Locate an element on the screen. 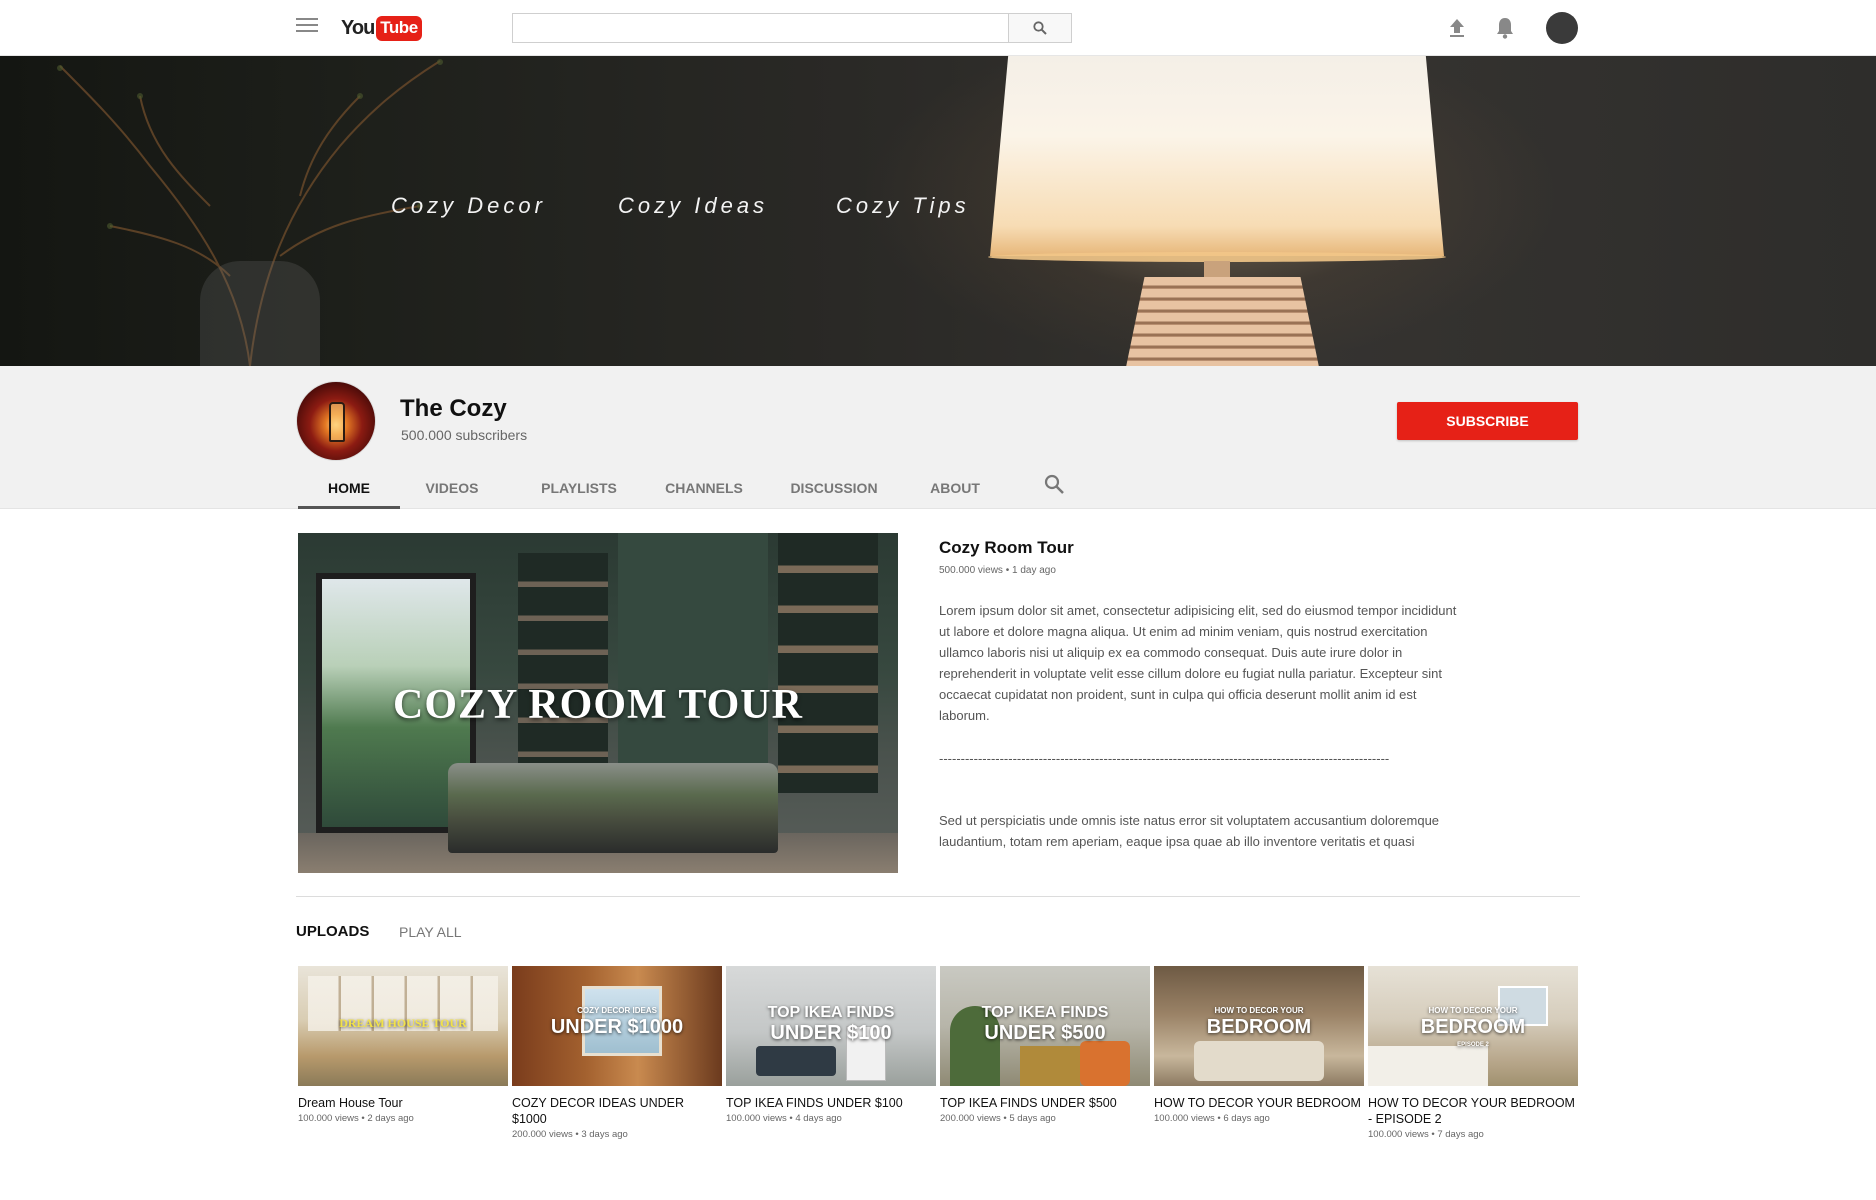 The height and width of the screenshot is (1200, 1876). banner-link-cozy-decor: Cozy Decor is located at coordinates (468, 206).